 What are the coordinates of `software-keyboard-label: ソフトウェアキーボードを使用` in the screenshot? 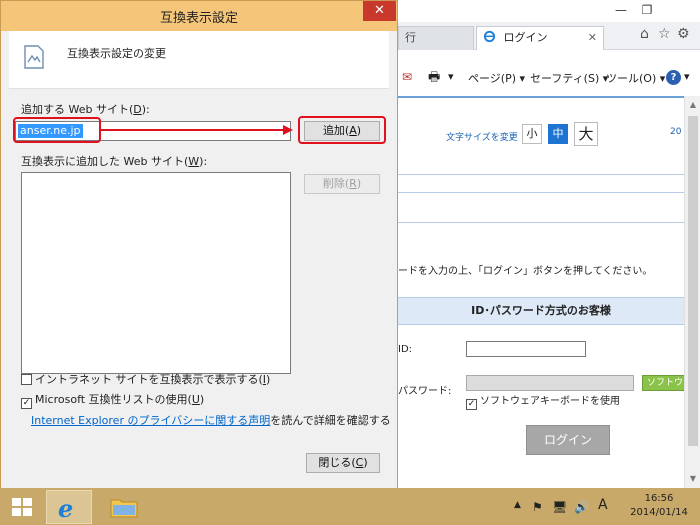 It's located at (550, 401).